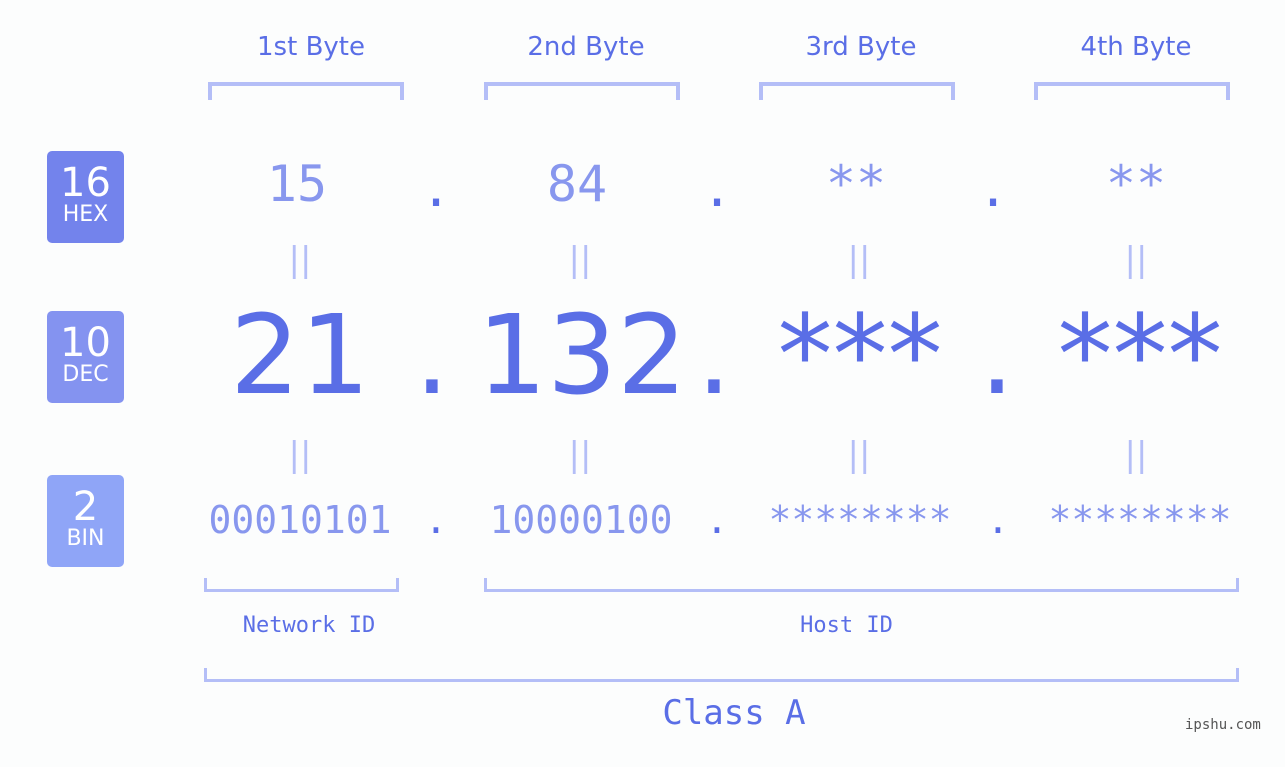 The image size is (1285, 767). Describe the element at coordinates (85, 214) in the screenshot. I see `hex-label: HEX` at that location.